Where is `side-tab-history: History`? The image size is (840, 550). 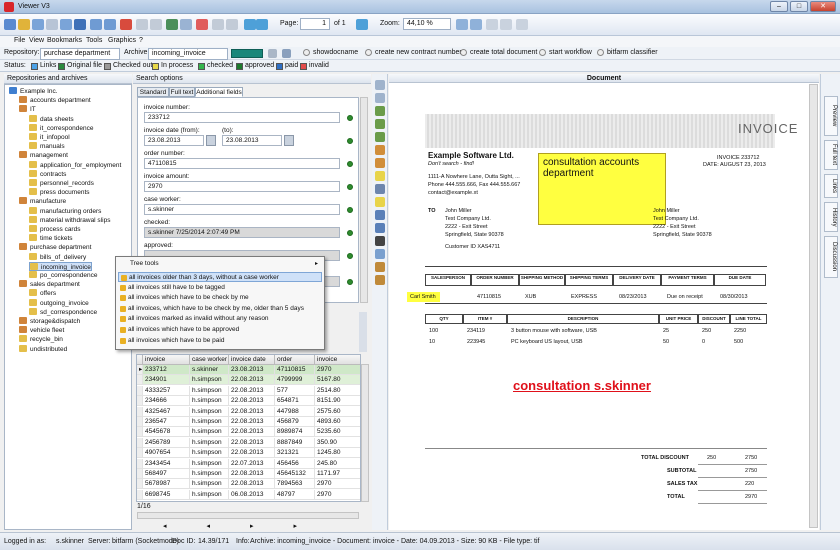
side-tab-history: History is located at coordinates (831, 217).